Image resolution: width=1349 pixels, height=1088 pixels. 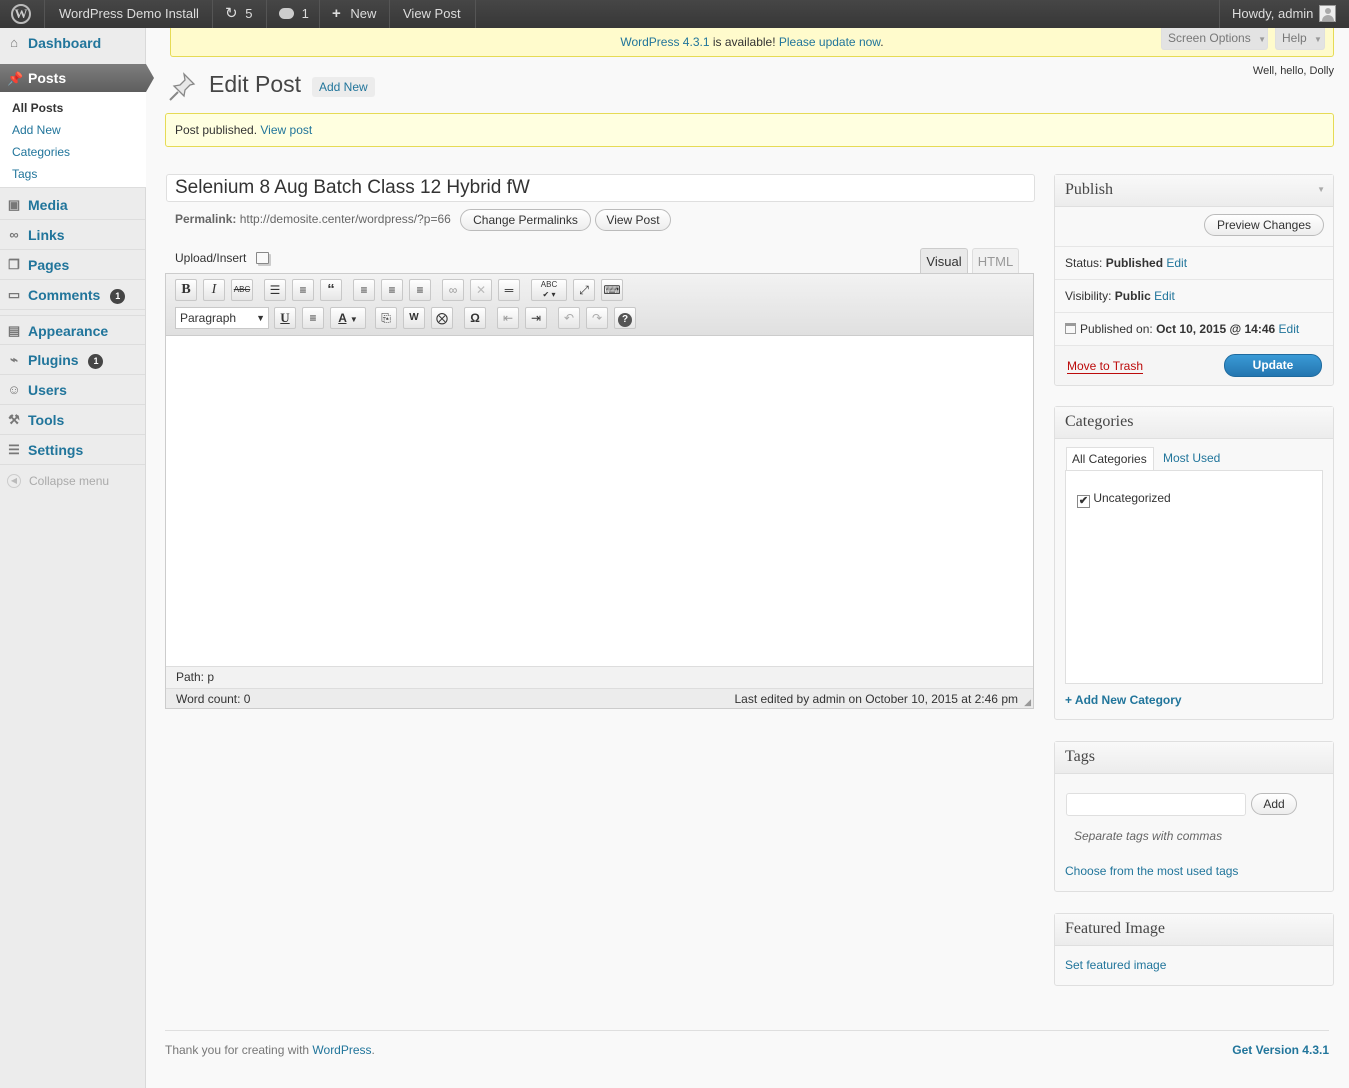 What do you see at coordinates (569, 318) in the screenshot?
I see `undo-button: ↶` at bounding box center [569, 318].